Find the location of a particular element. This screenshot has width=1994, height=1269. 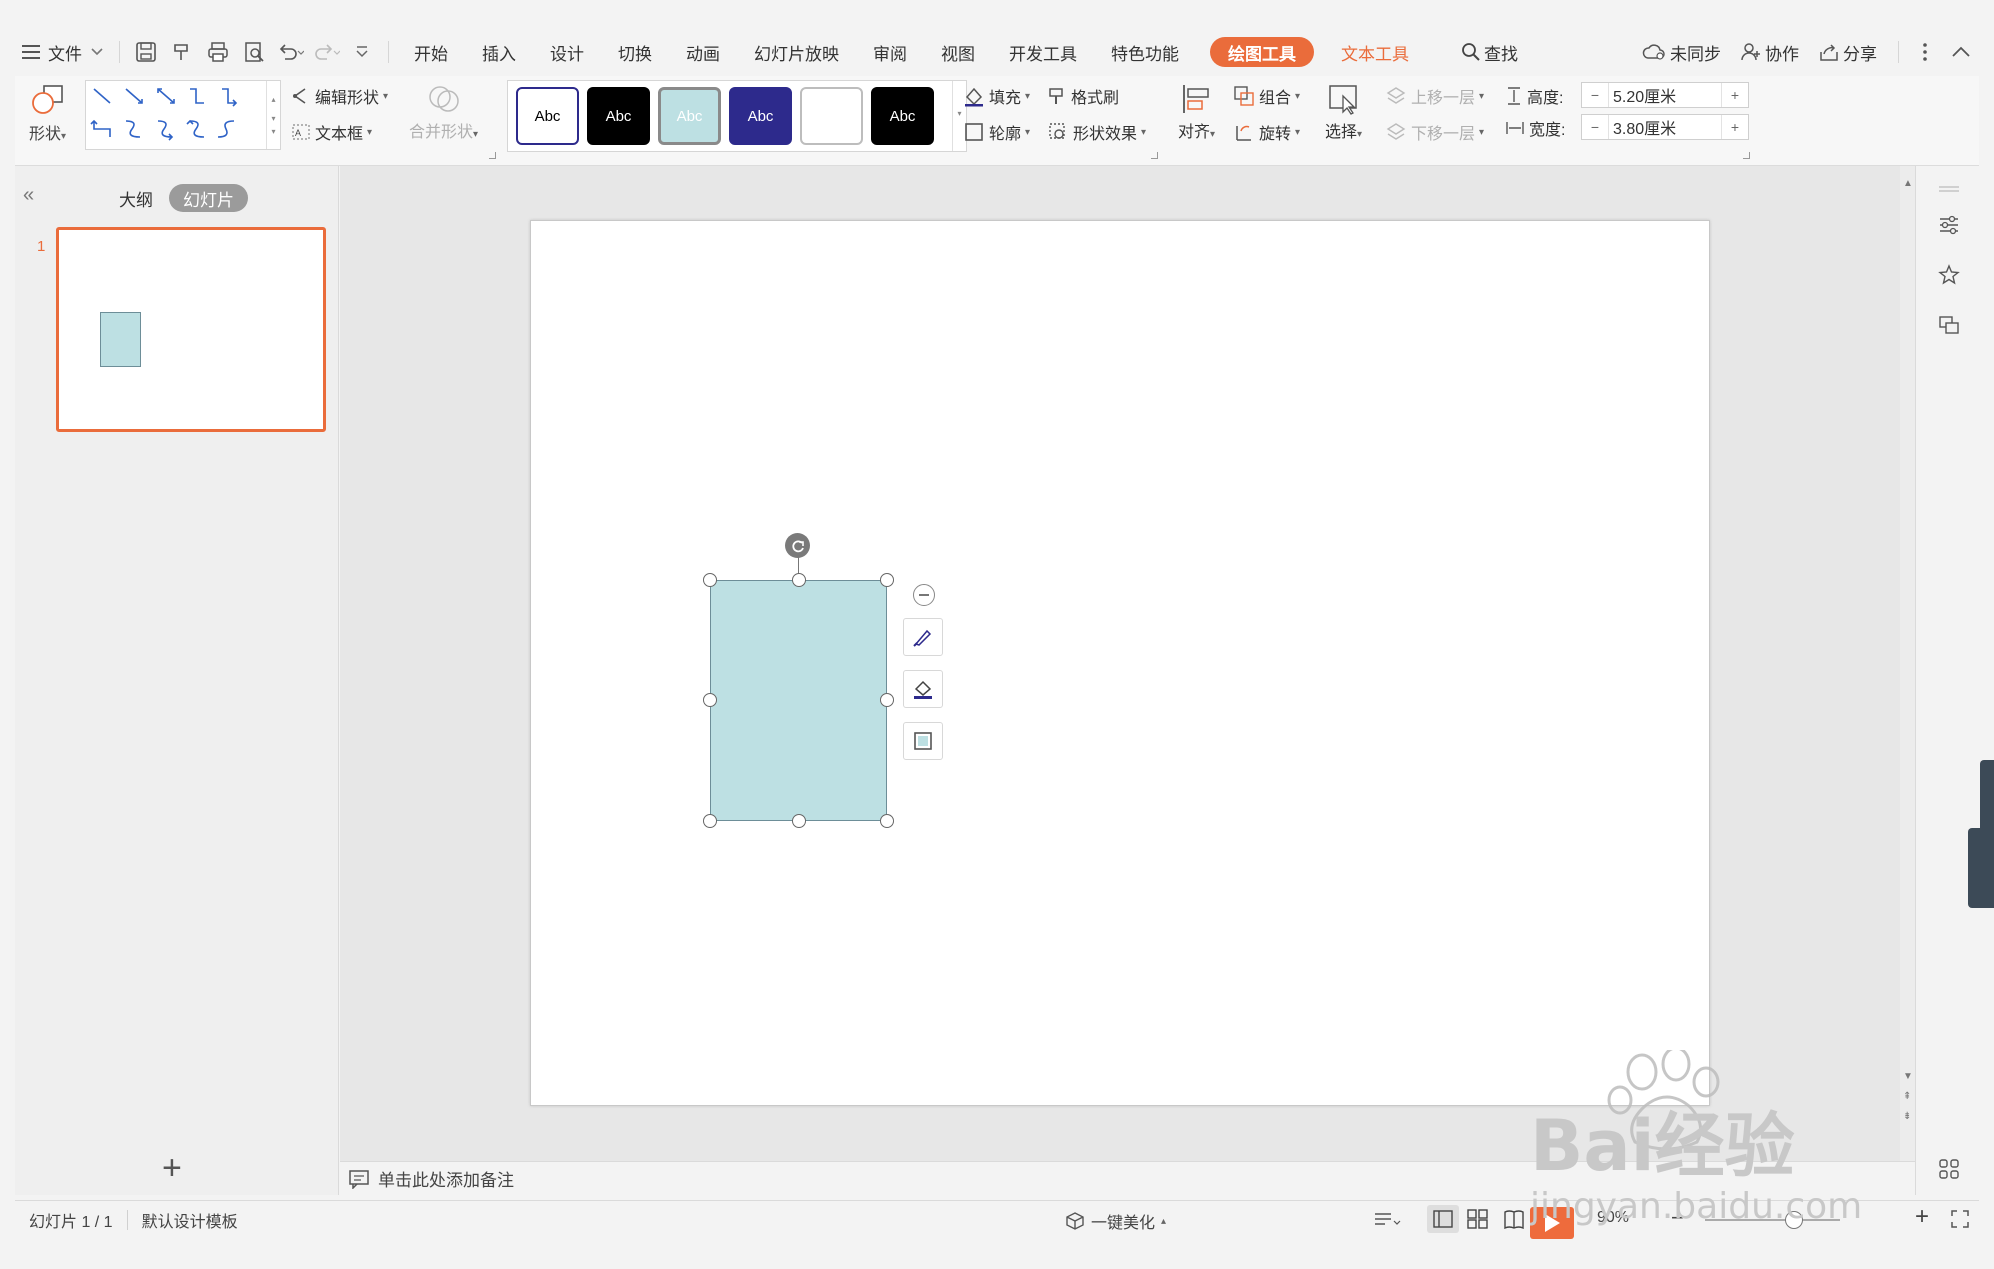

search-button: 查找 is located at coordinates (1489, 52).